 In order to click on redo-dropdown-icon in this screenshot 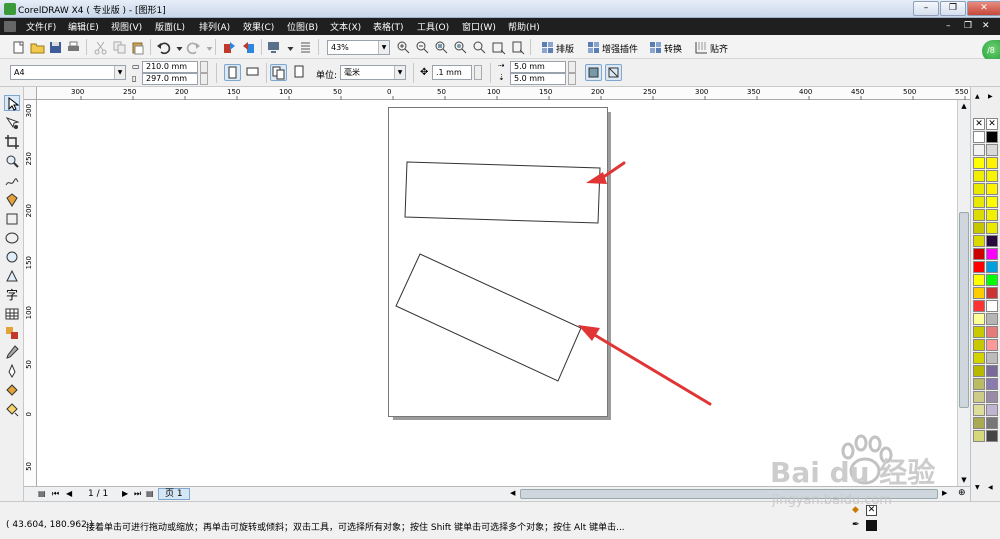, I will do `click(207, 49)`.